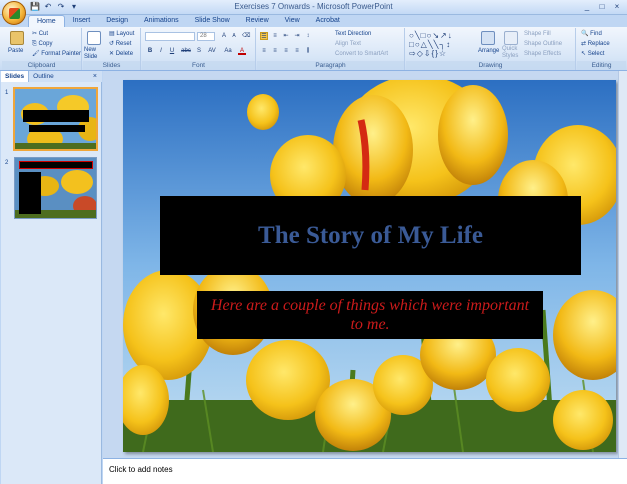  Describe the element at coordinates (348, 44) in the screenshot. I see `align-text-button: Align Text` at that location.